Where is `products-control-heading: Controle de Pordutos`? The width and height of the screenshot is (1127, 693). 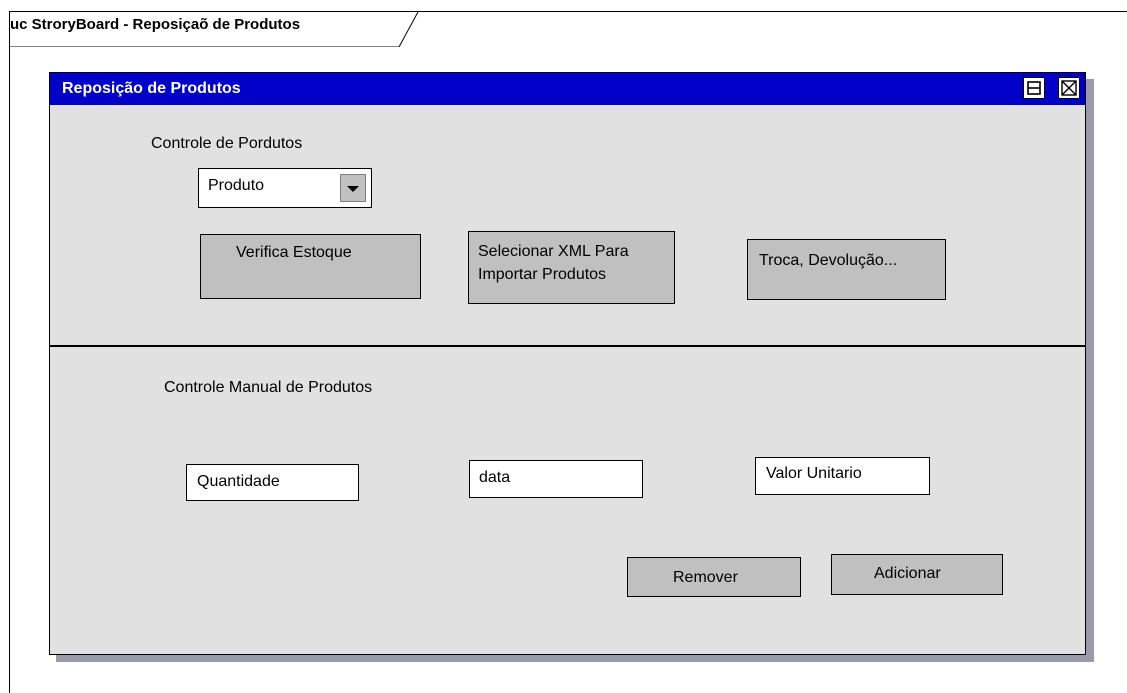 products-control-heading: Controle de Pordutos is located at coordinates (227, 143).